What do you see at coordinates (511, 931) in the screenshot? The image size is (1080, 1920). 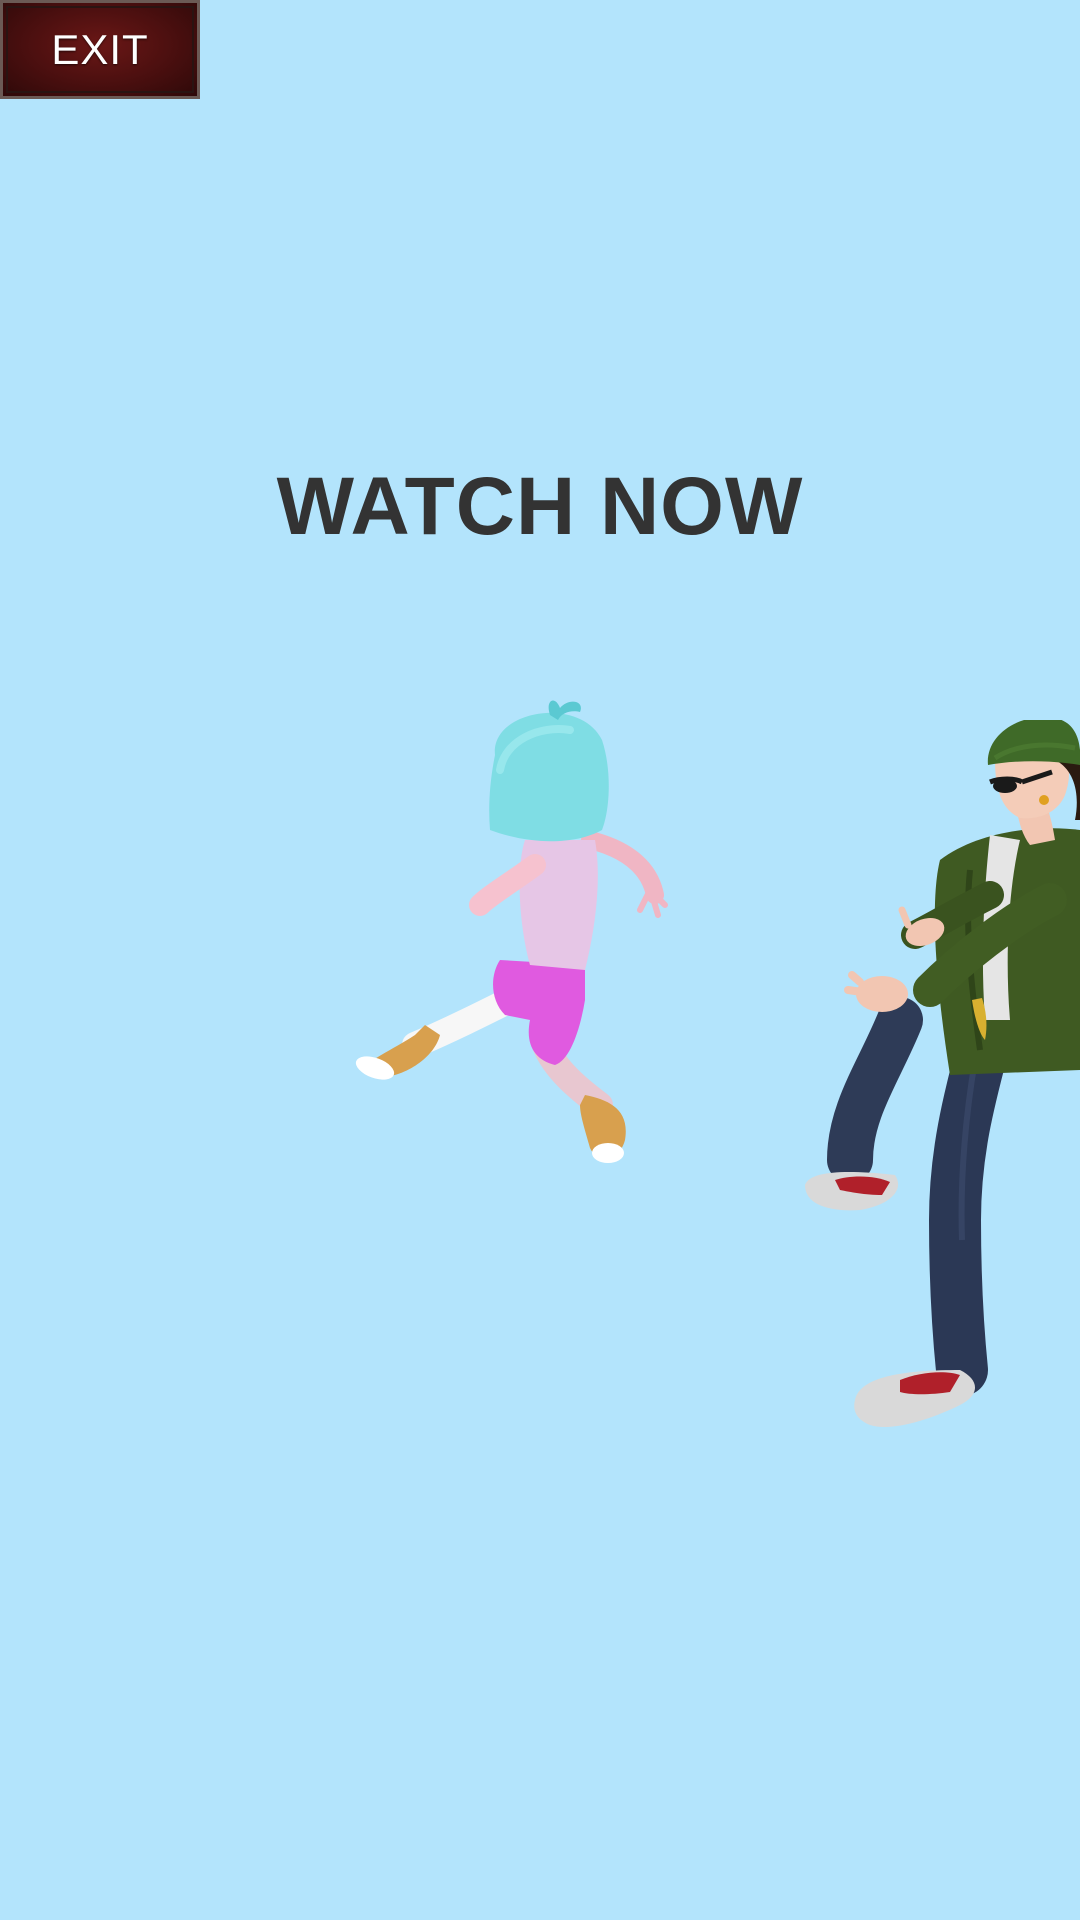 I see `girl-character` at bounding box center [511, 931].